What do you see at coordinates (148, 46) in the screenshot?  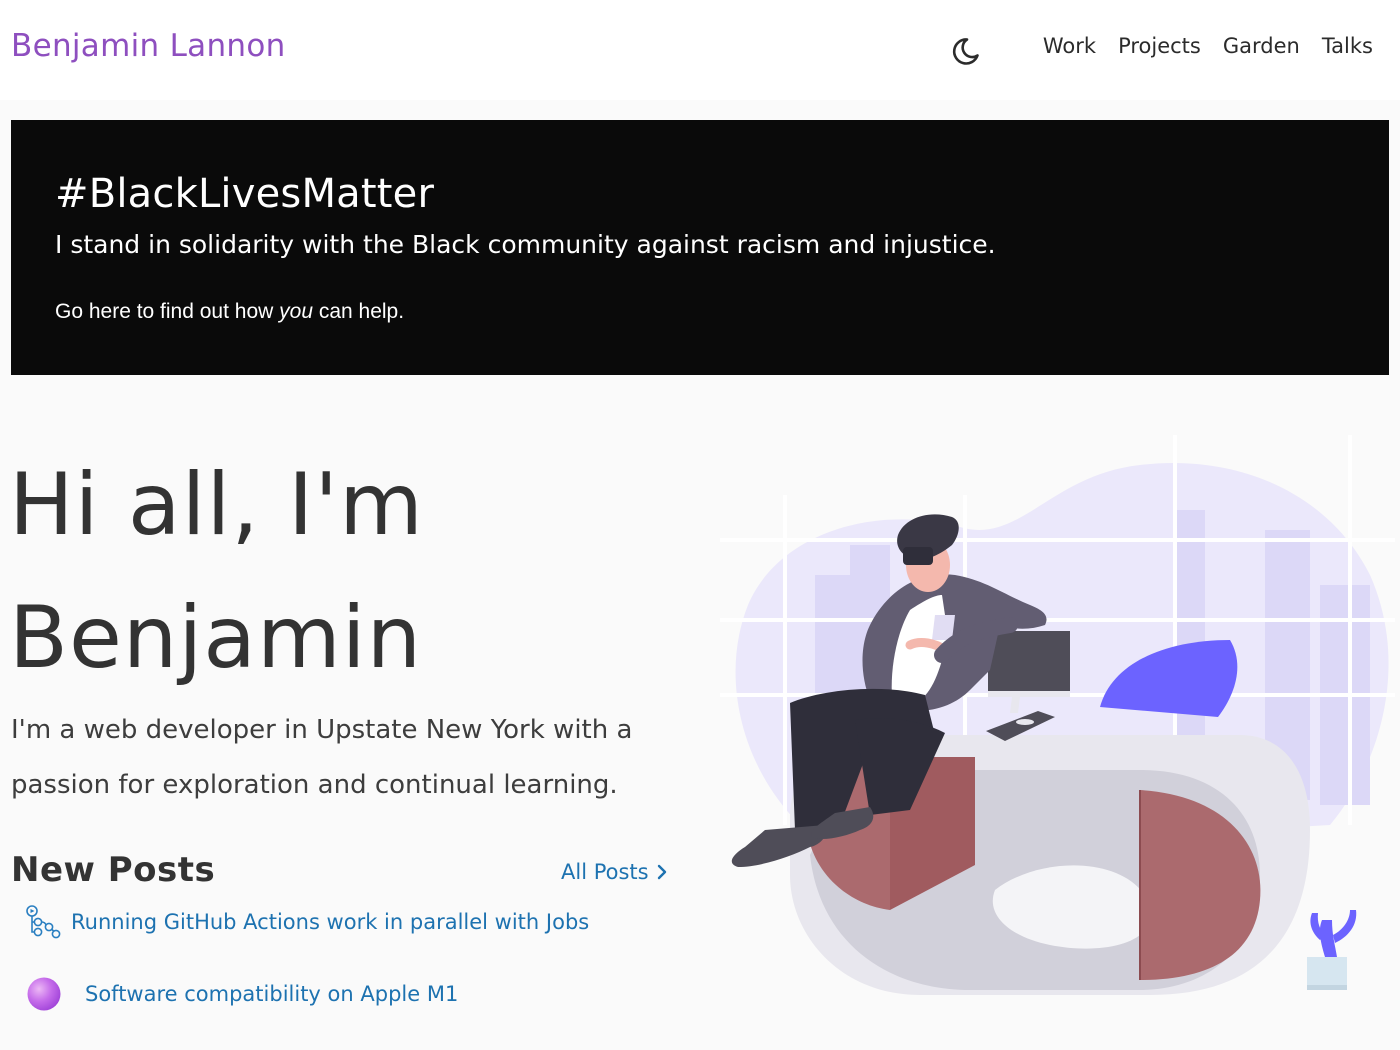 I see `brand-link: Benjamin Lannon` at bounding box center [148, 46].